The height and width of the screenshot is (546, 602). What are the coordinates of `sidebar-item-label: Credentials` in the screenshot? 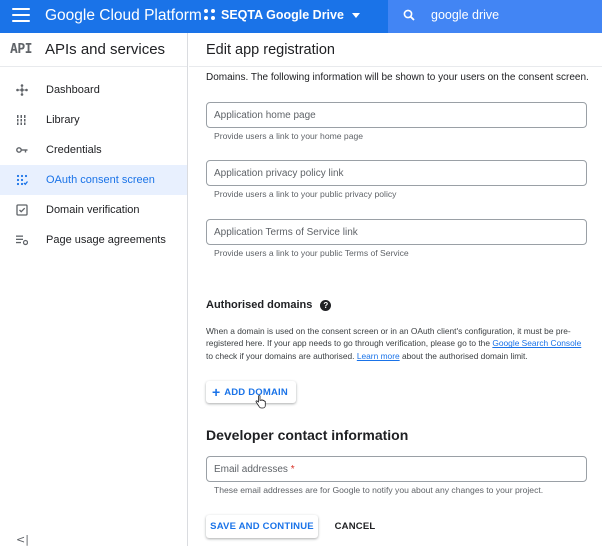 It's located at (74, 150).